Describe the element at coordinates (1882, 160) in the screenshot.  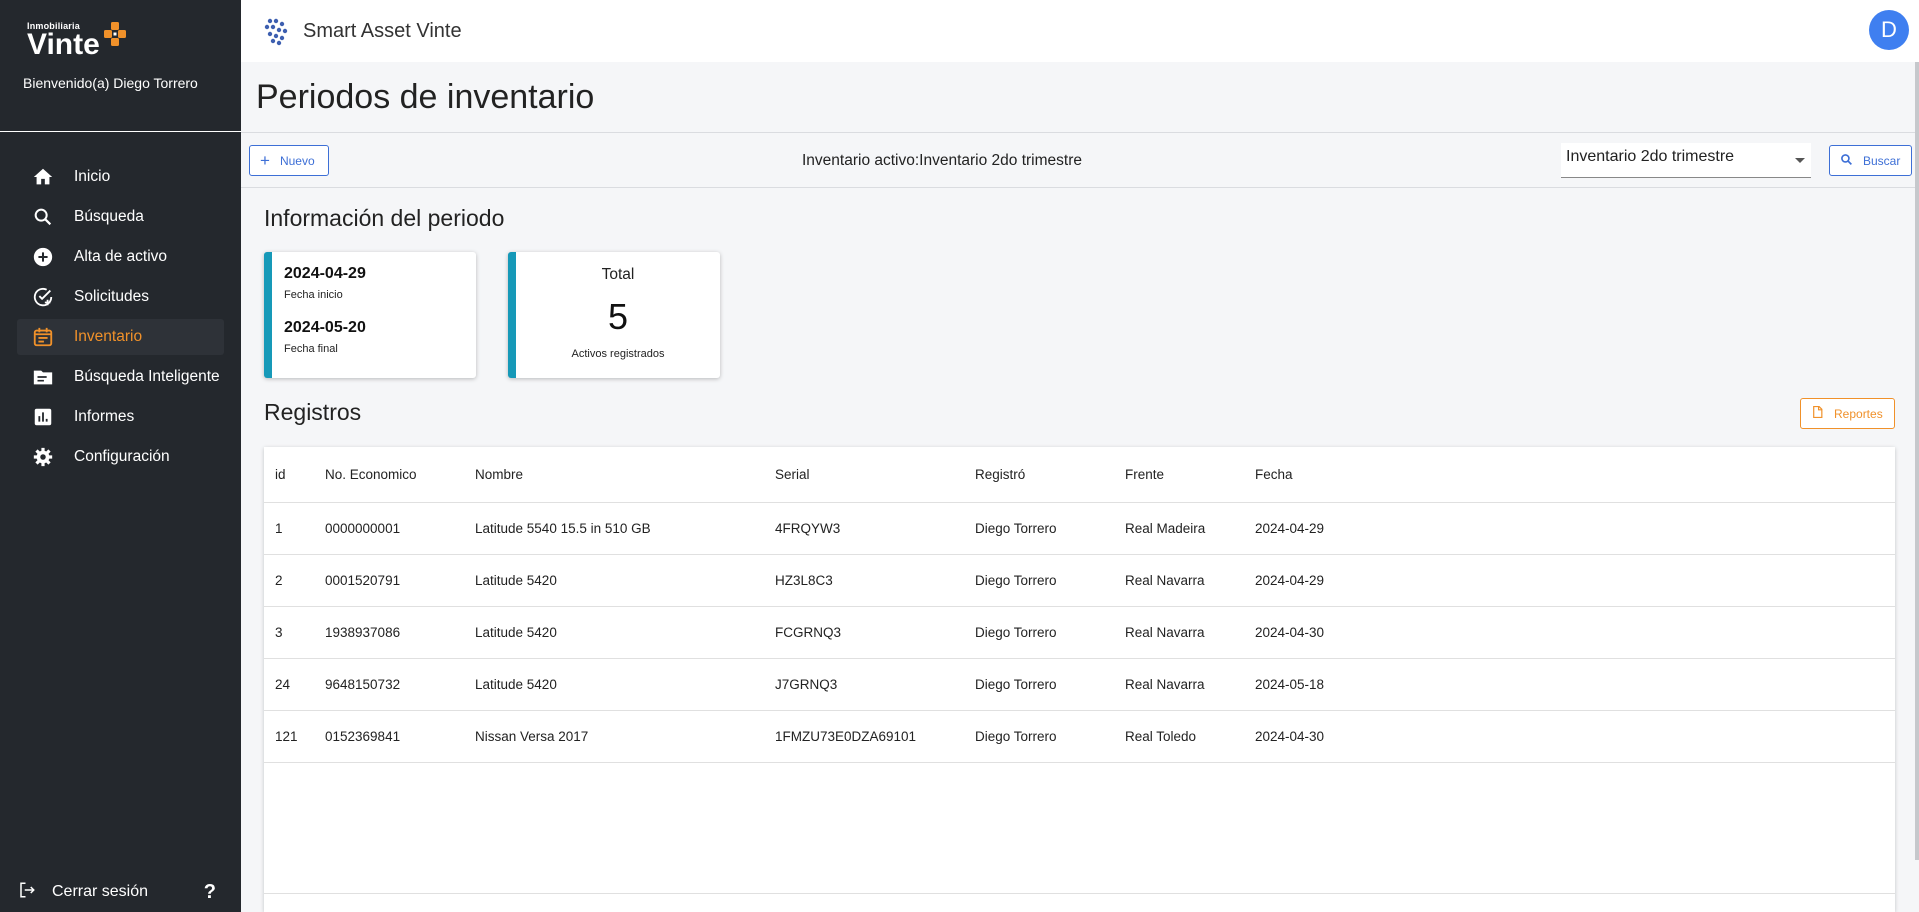
I see `search-button-label: Buscar` at that location.